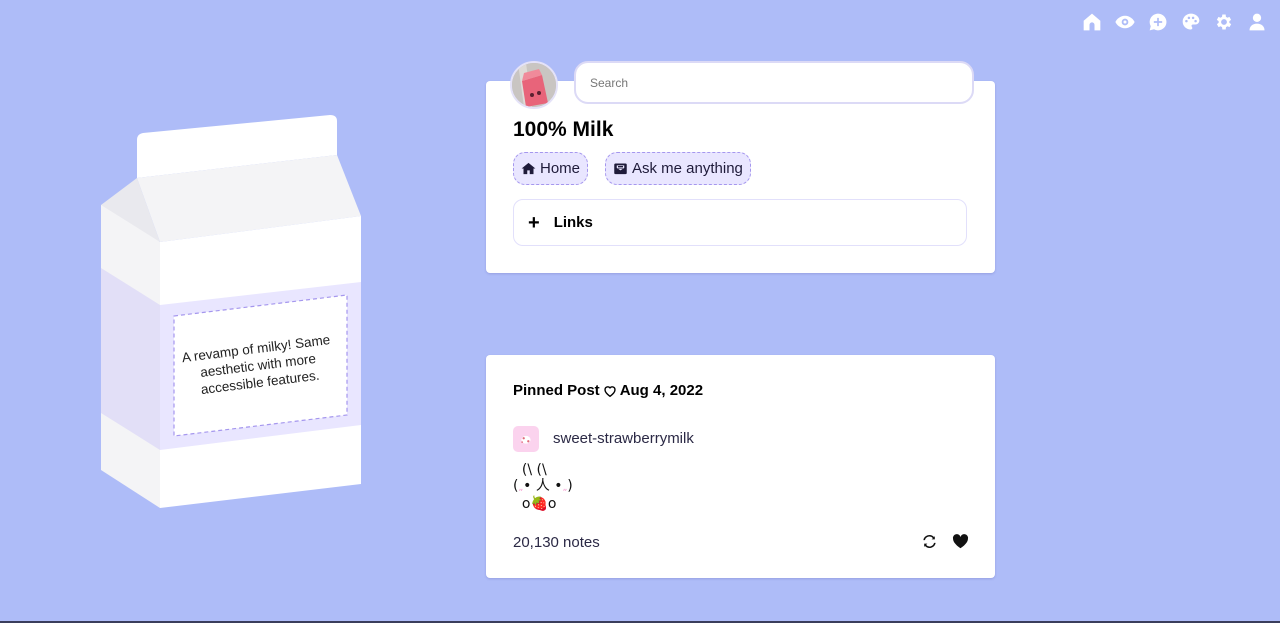 This screenshot has height=623, width=1280. I want to click on avatar-image, so click(534, 85).